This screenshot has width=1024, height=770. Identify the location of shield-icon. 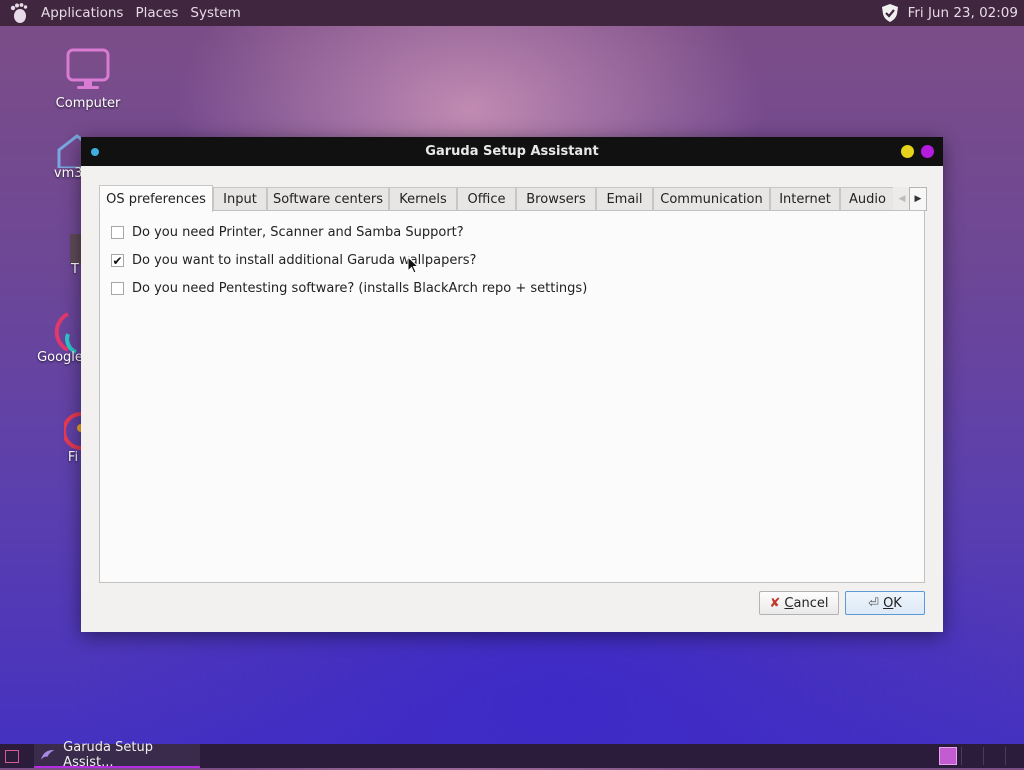
(890, 13).